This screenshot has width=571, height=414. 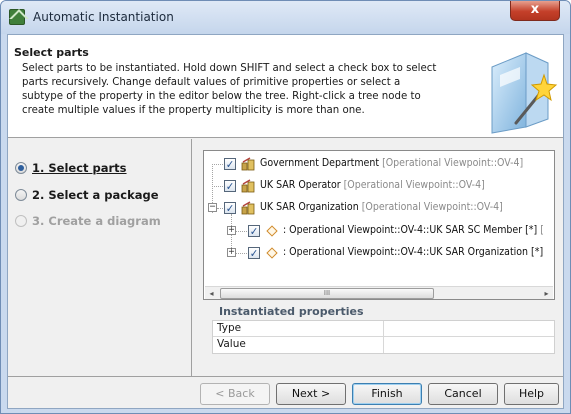 What do you see at coordinates (88, 223) in the screenshot?
I see `step-create-diagram: 3. Create a diagram` at bounding box center [88, 223].